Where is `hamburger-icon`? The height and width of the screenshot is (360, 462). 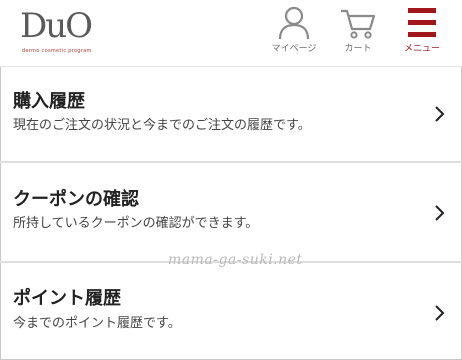
hamburger-icon is located at coordinates (422, 22).